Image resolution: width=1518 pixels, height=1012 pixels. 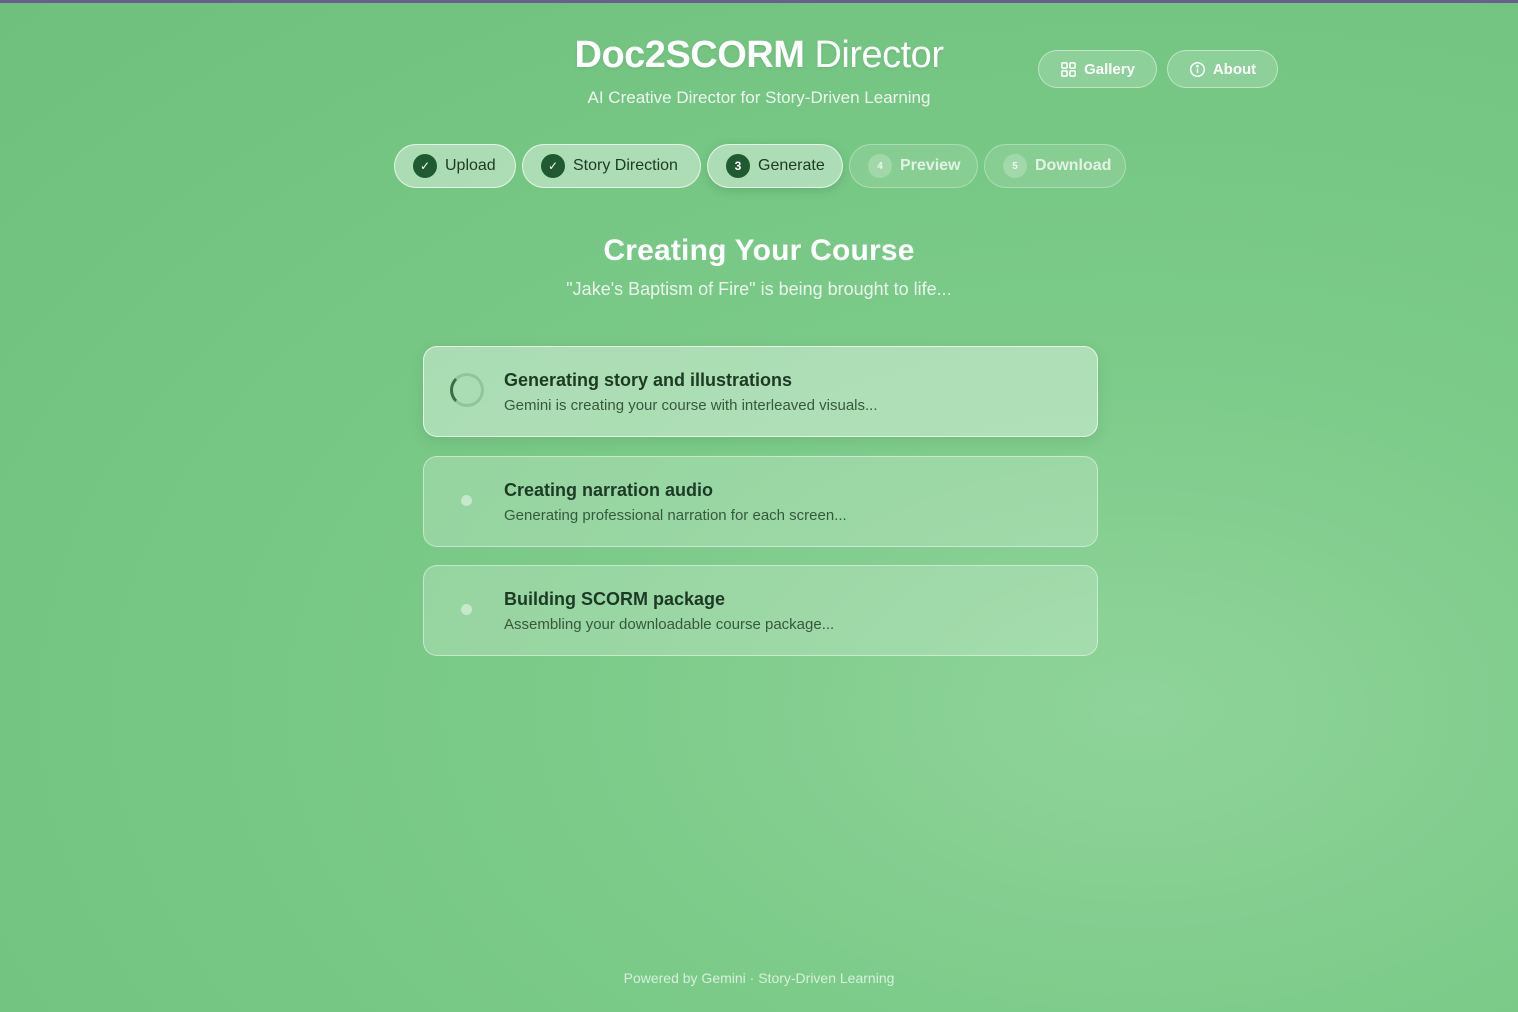 I want to click on about-button: About, so click(x=1222, y=69).